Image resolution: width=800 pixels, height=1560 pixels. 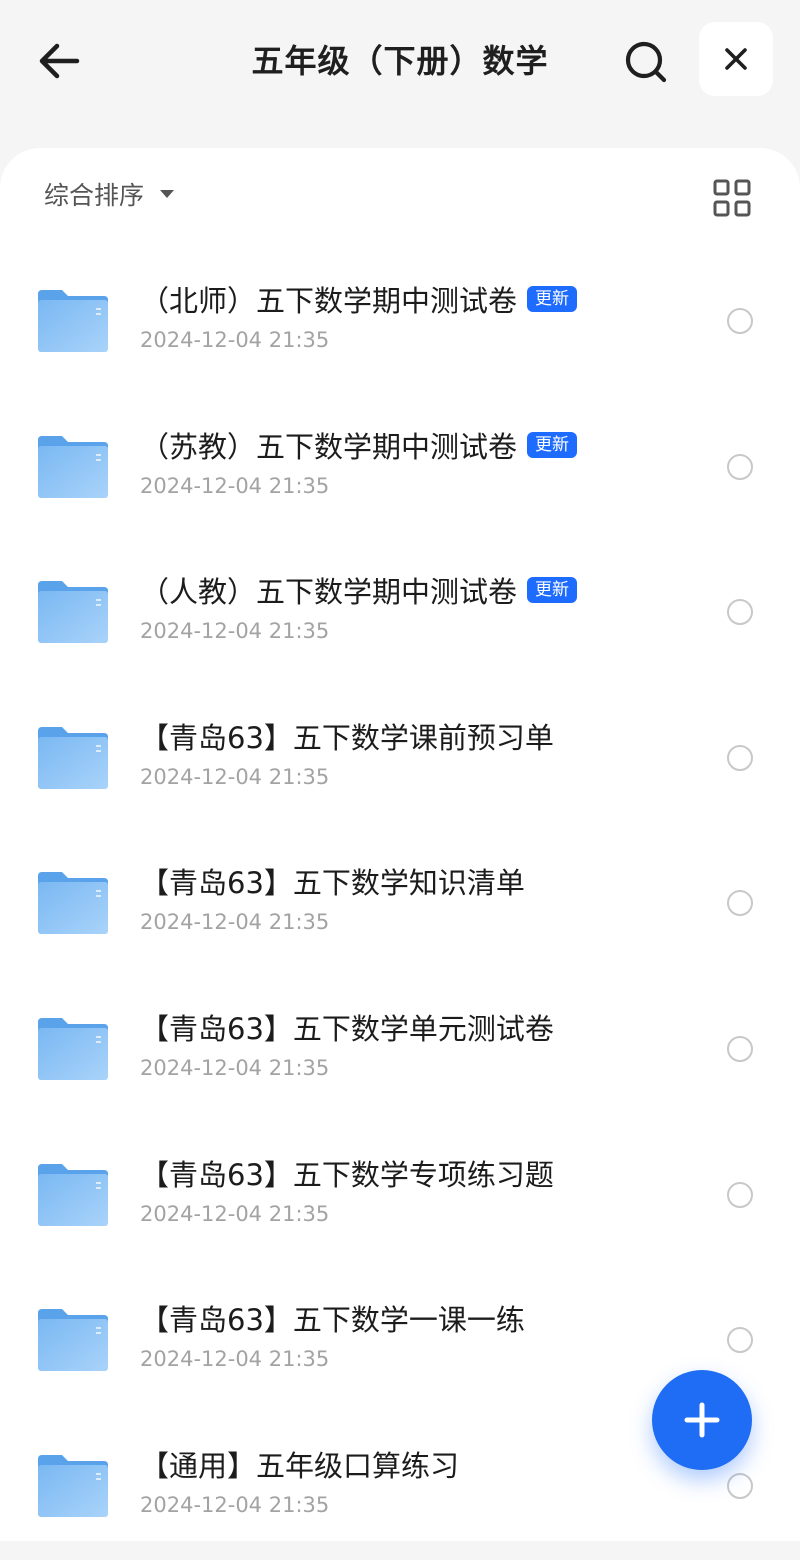 I want to click on top-bar: 五年级（下册）数学, so click(x=400, y=75).